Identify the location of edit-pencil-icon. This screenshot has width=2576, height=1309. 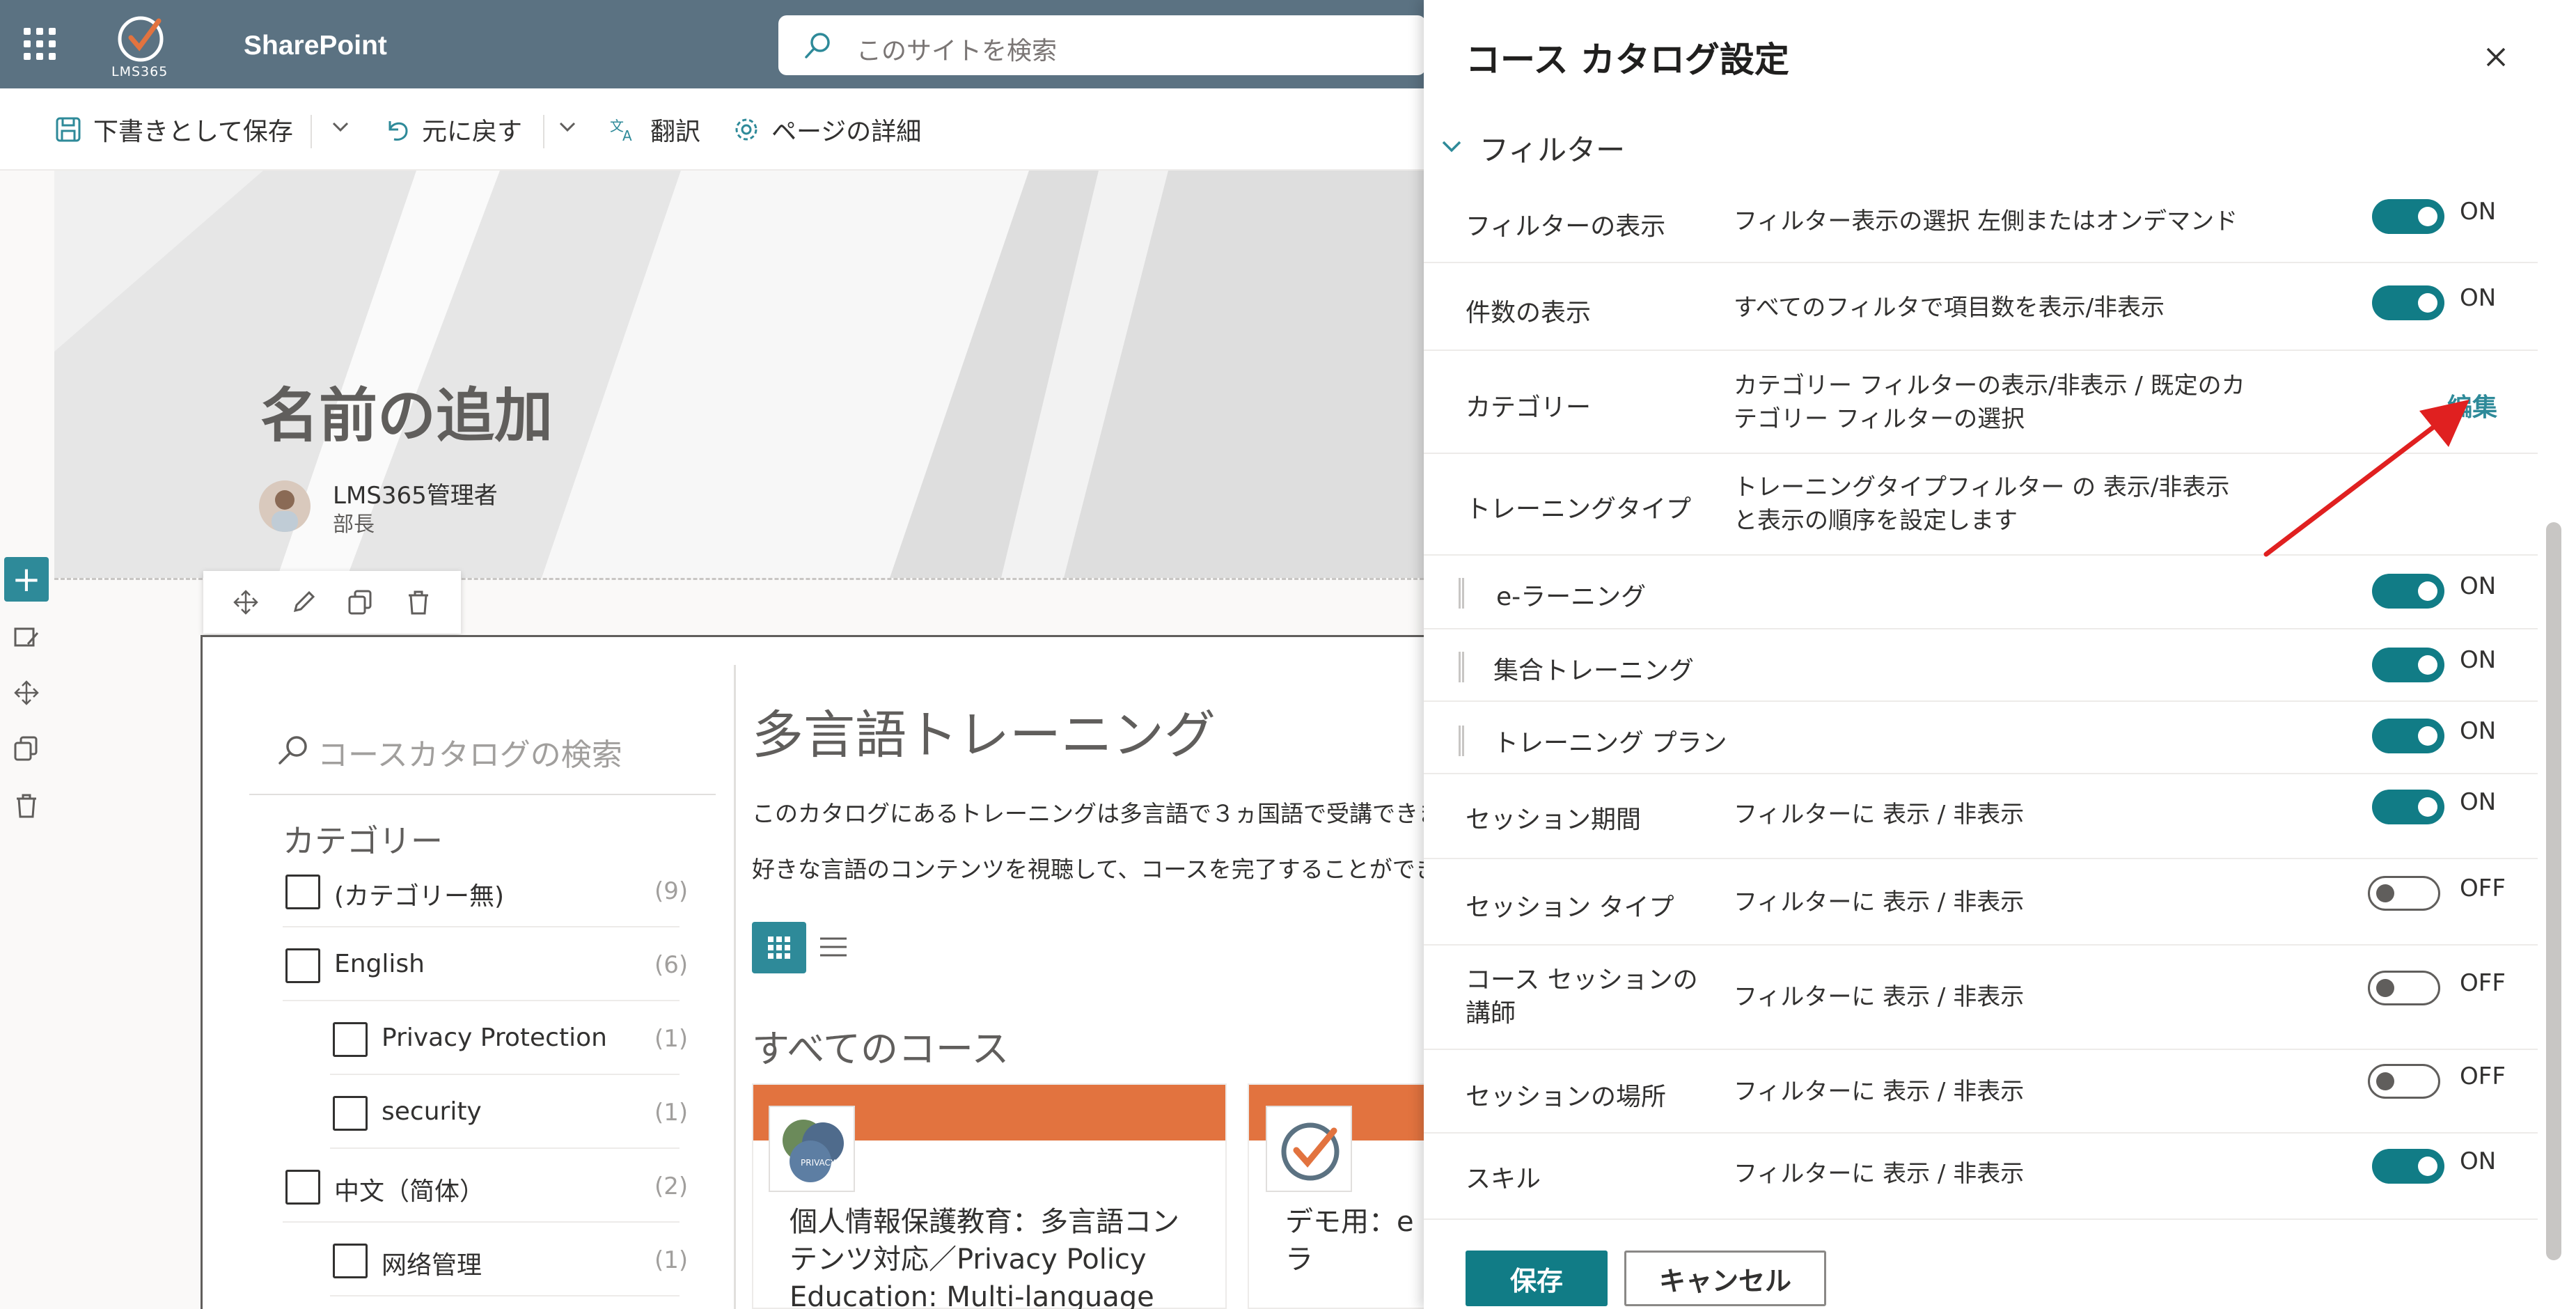
(303, 602).